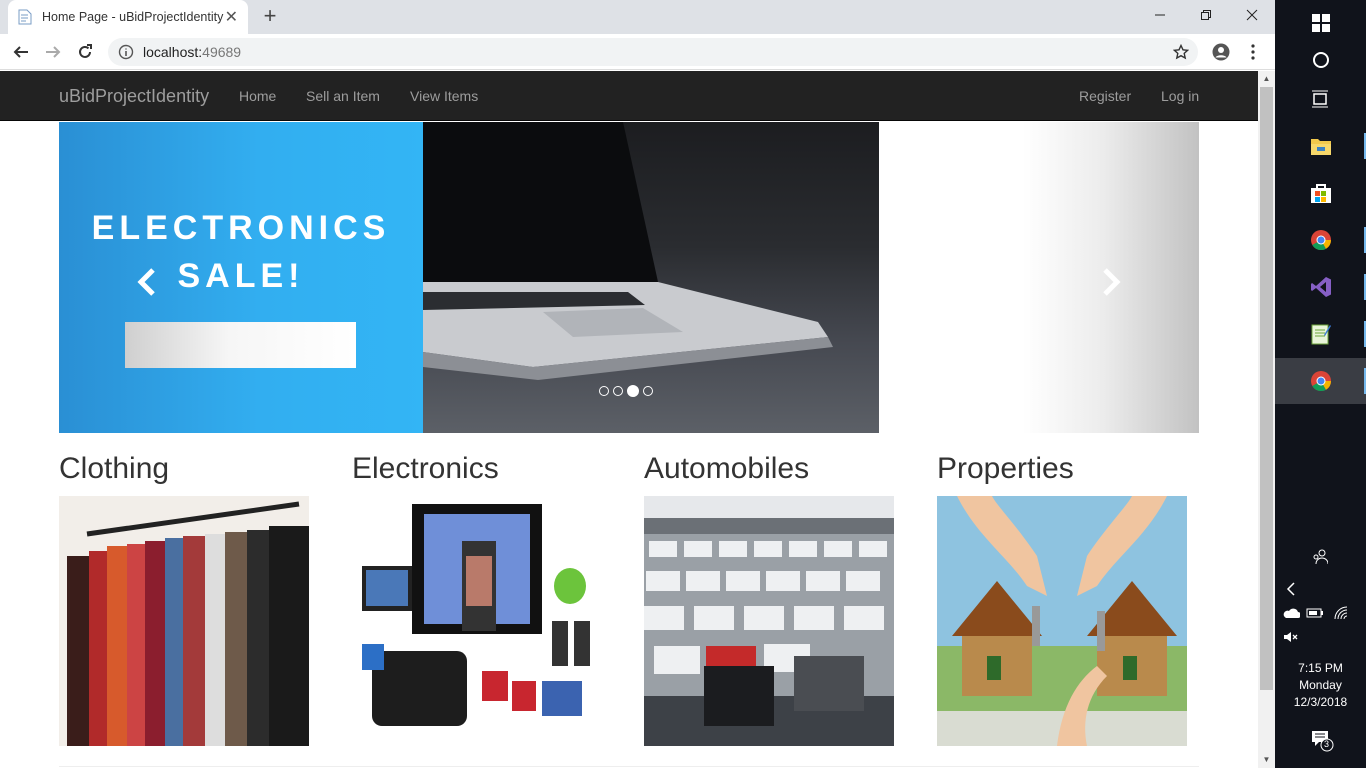 The image size is (1366, 768). What do you see at coordinates (1320, 668) in the screenshot?
I see `clock-time: 7:15 PM` at bounding box center [1320, 668].